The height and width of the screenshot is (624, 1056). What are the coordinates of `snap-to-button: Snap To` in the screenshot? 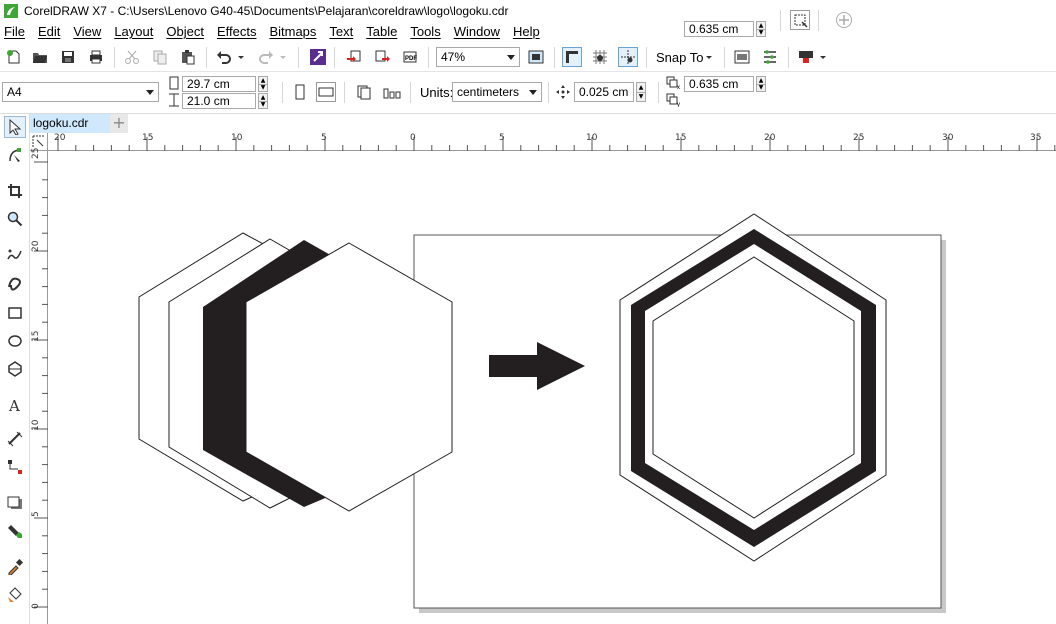 It's located at (679, 57).